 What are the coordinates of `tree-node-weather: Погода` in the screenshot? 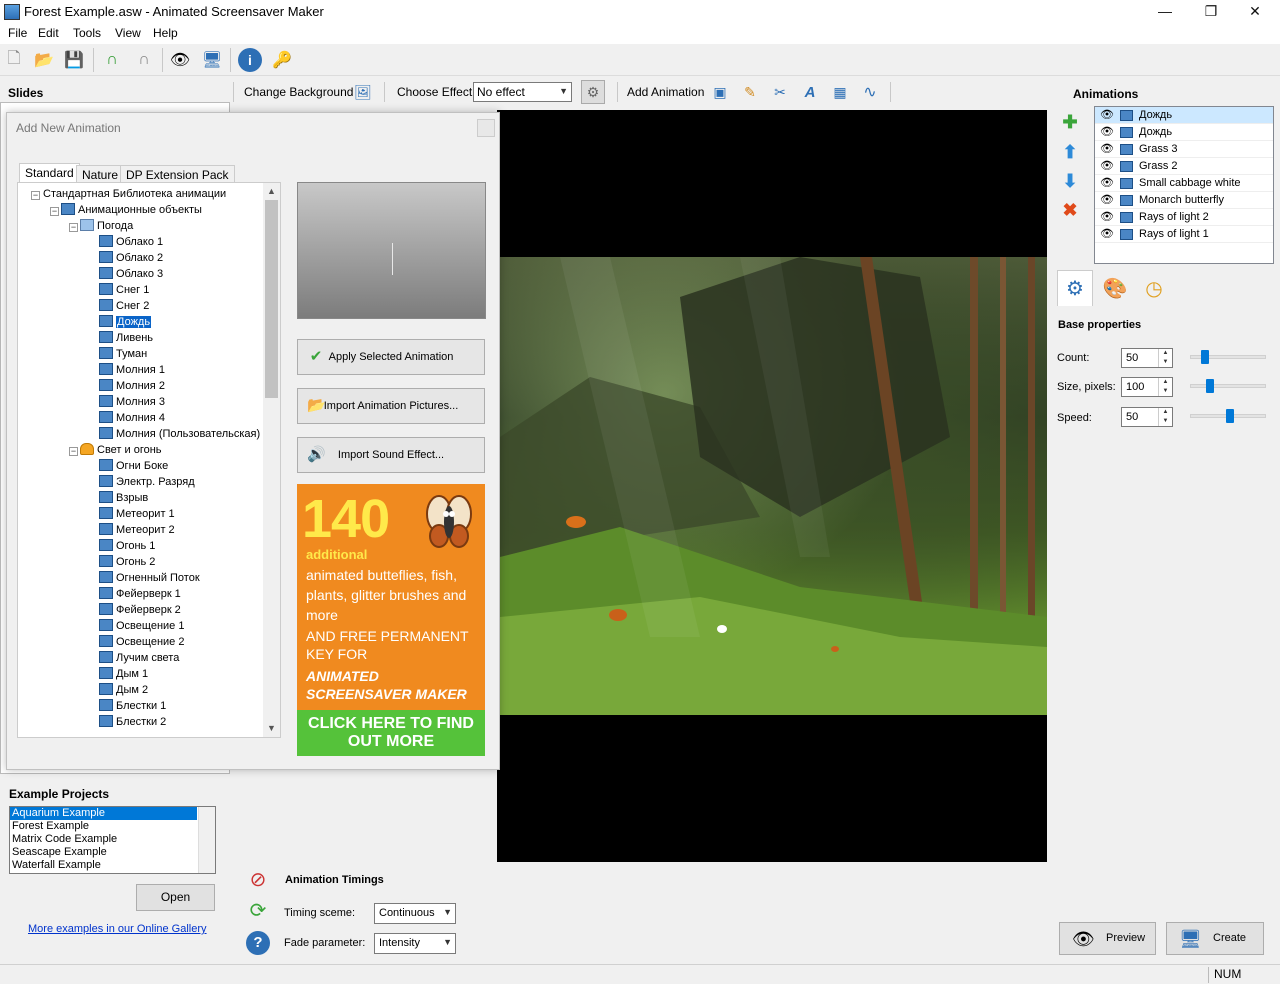 It's located at (106, 226).